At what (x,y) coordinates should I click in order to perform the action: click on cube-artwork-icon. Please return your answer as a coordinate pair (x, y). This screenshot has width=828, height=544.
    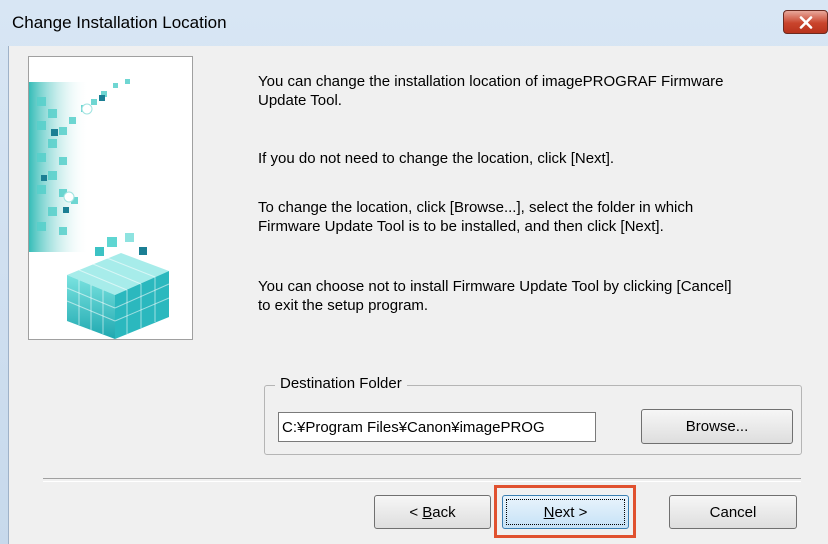
    Looking at the image, I should click on (110, 198).